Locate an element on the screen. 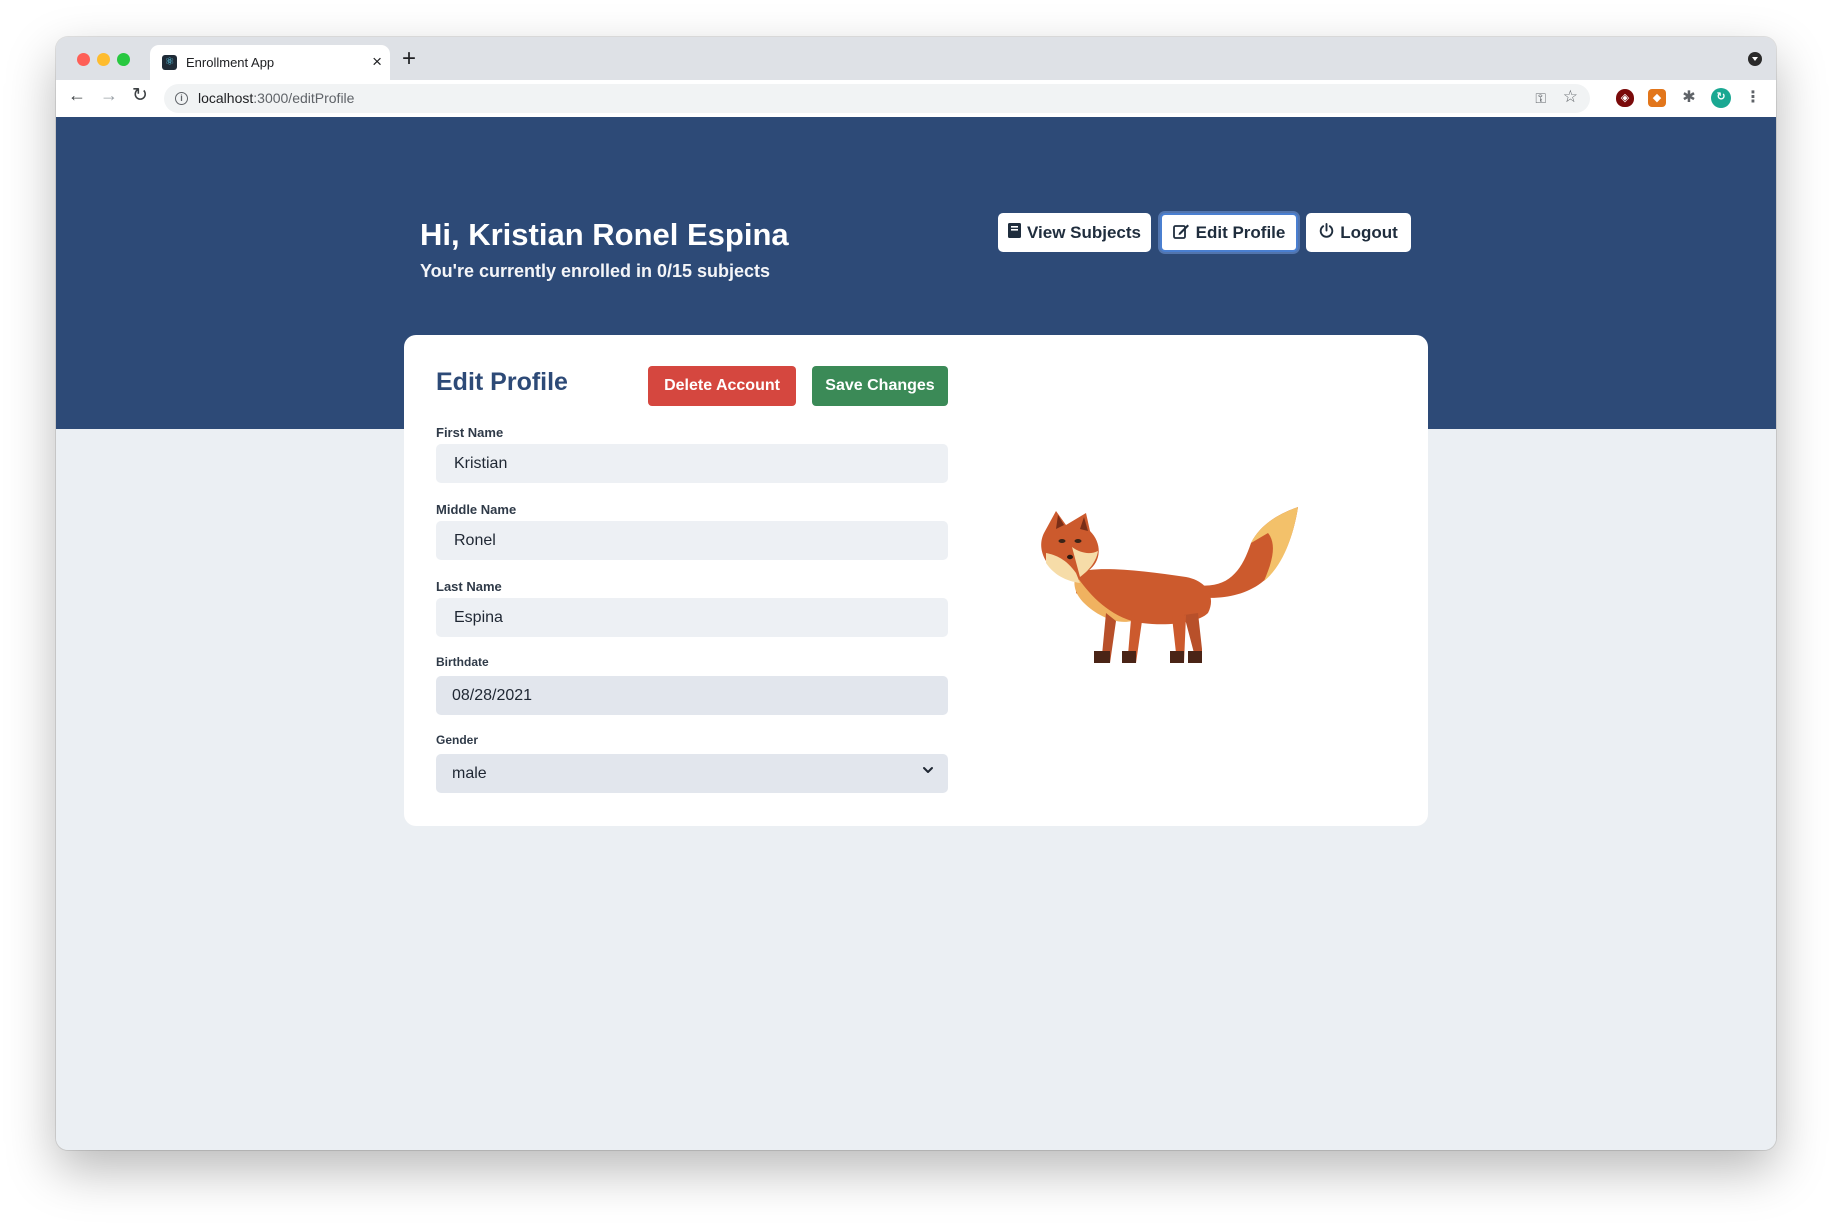 The height and width of the screenshot is (1225, 1832). info-icon: i is located at coordinates (181, 98).